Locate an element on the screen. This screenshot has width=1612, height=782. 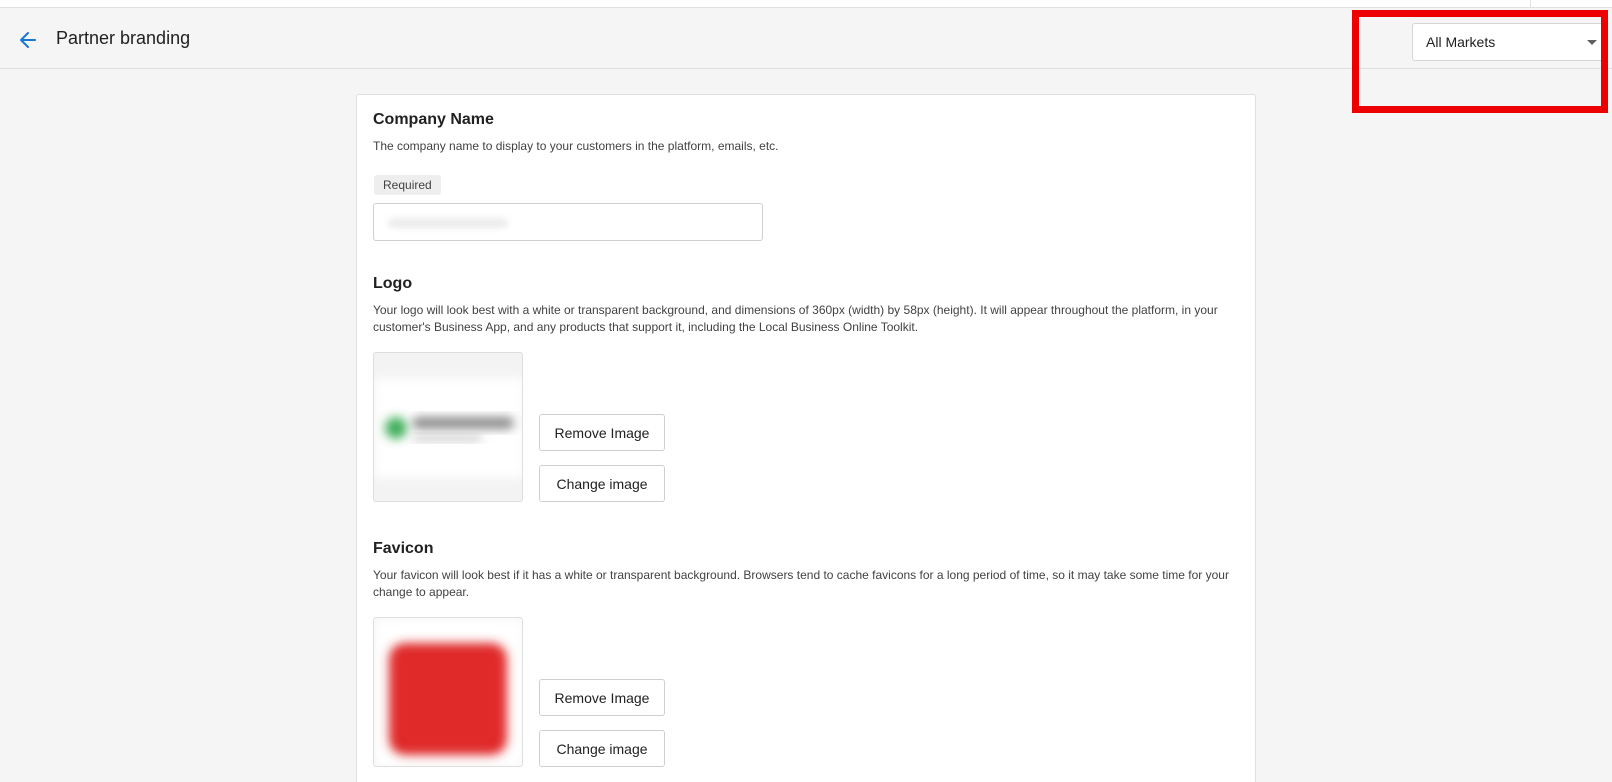
favicon-title: Favicon is located at coordinates (403, 548).